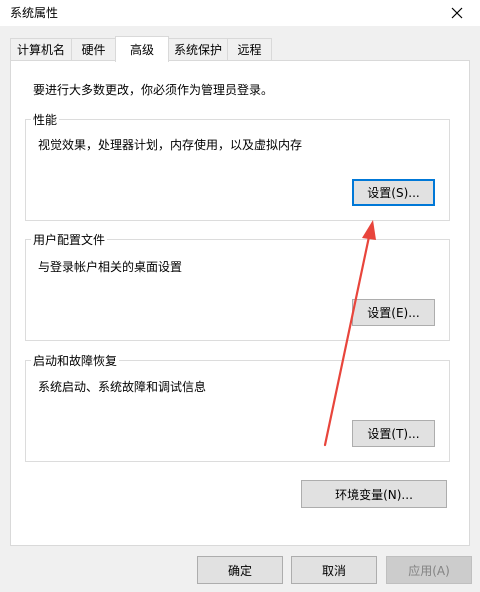 This screenshot has width=480, height=592. I want to click on ok-label: 确定, so click(239, 570).